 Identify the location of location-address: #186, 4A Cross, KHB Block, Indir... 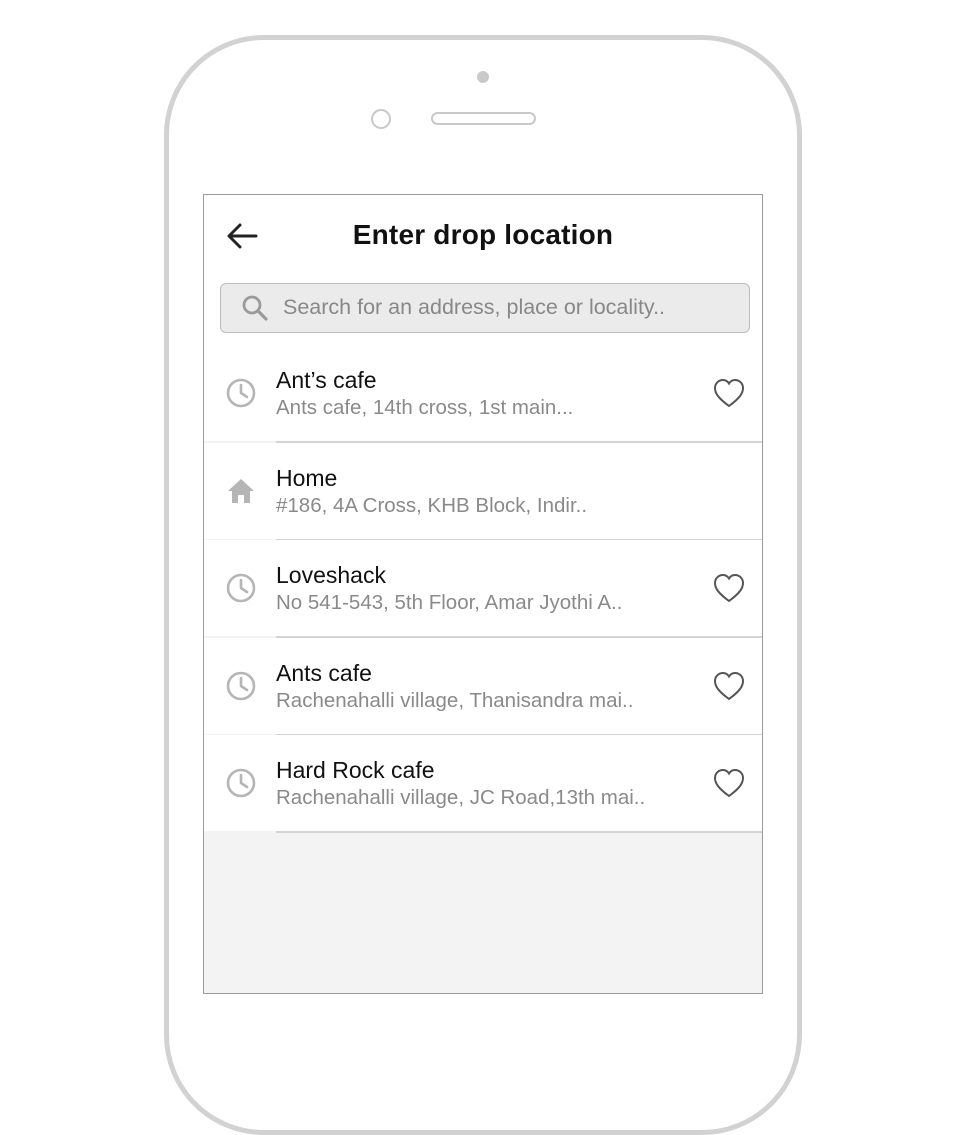
(432, 505).